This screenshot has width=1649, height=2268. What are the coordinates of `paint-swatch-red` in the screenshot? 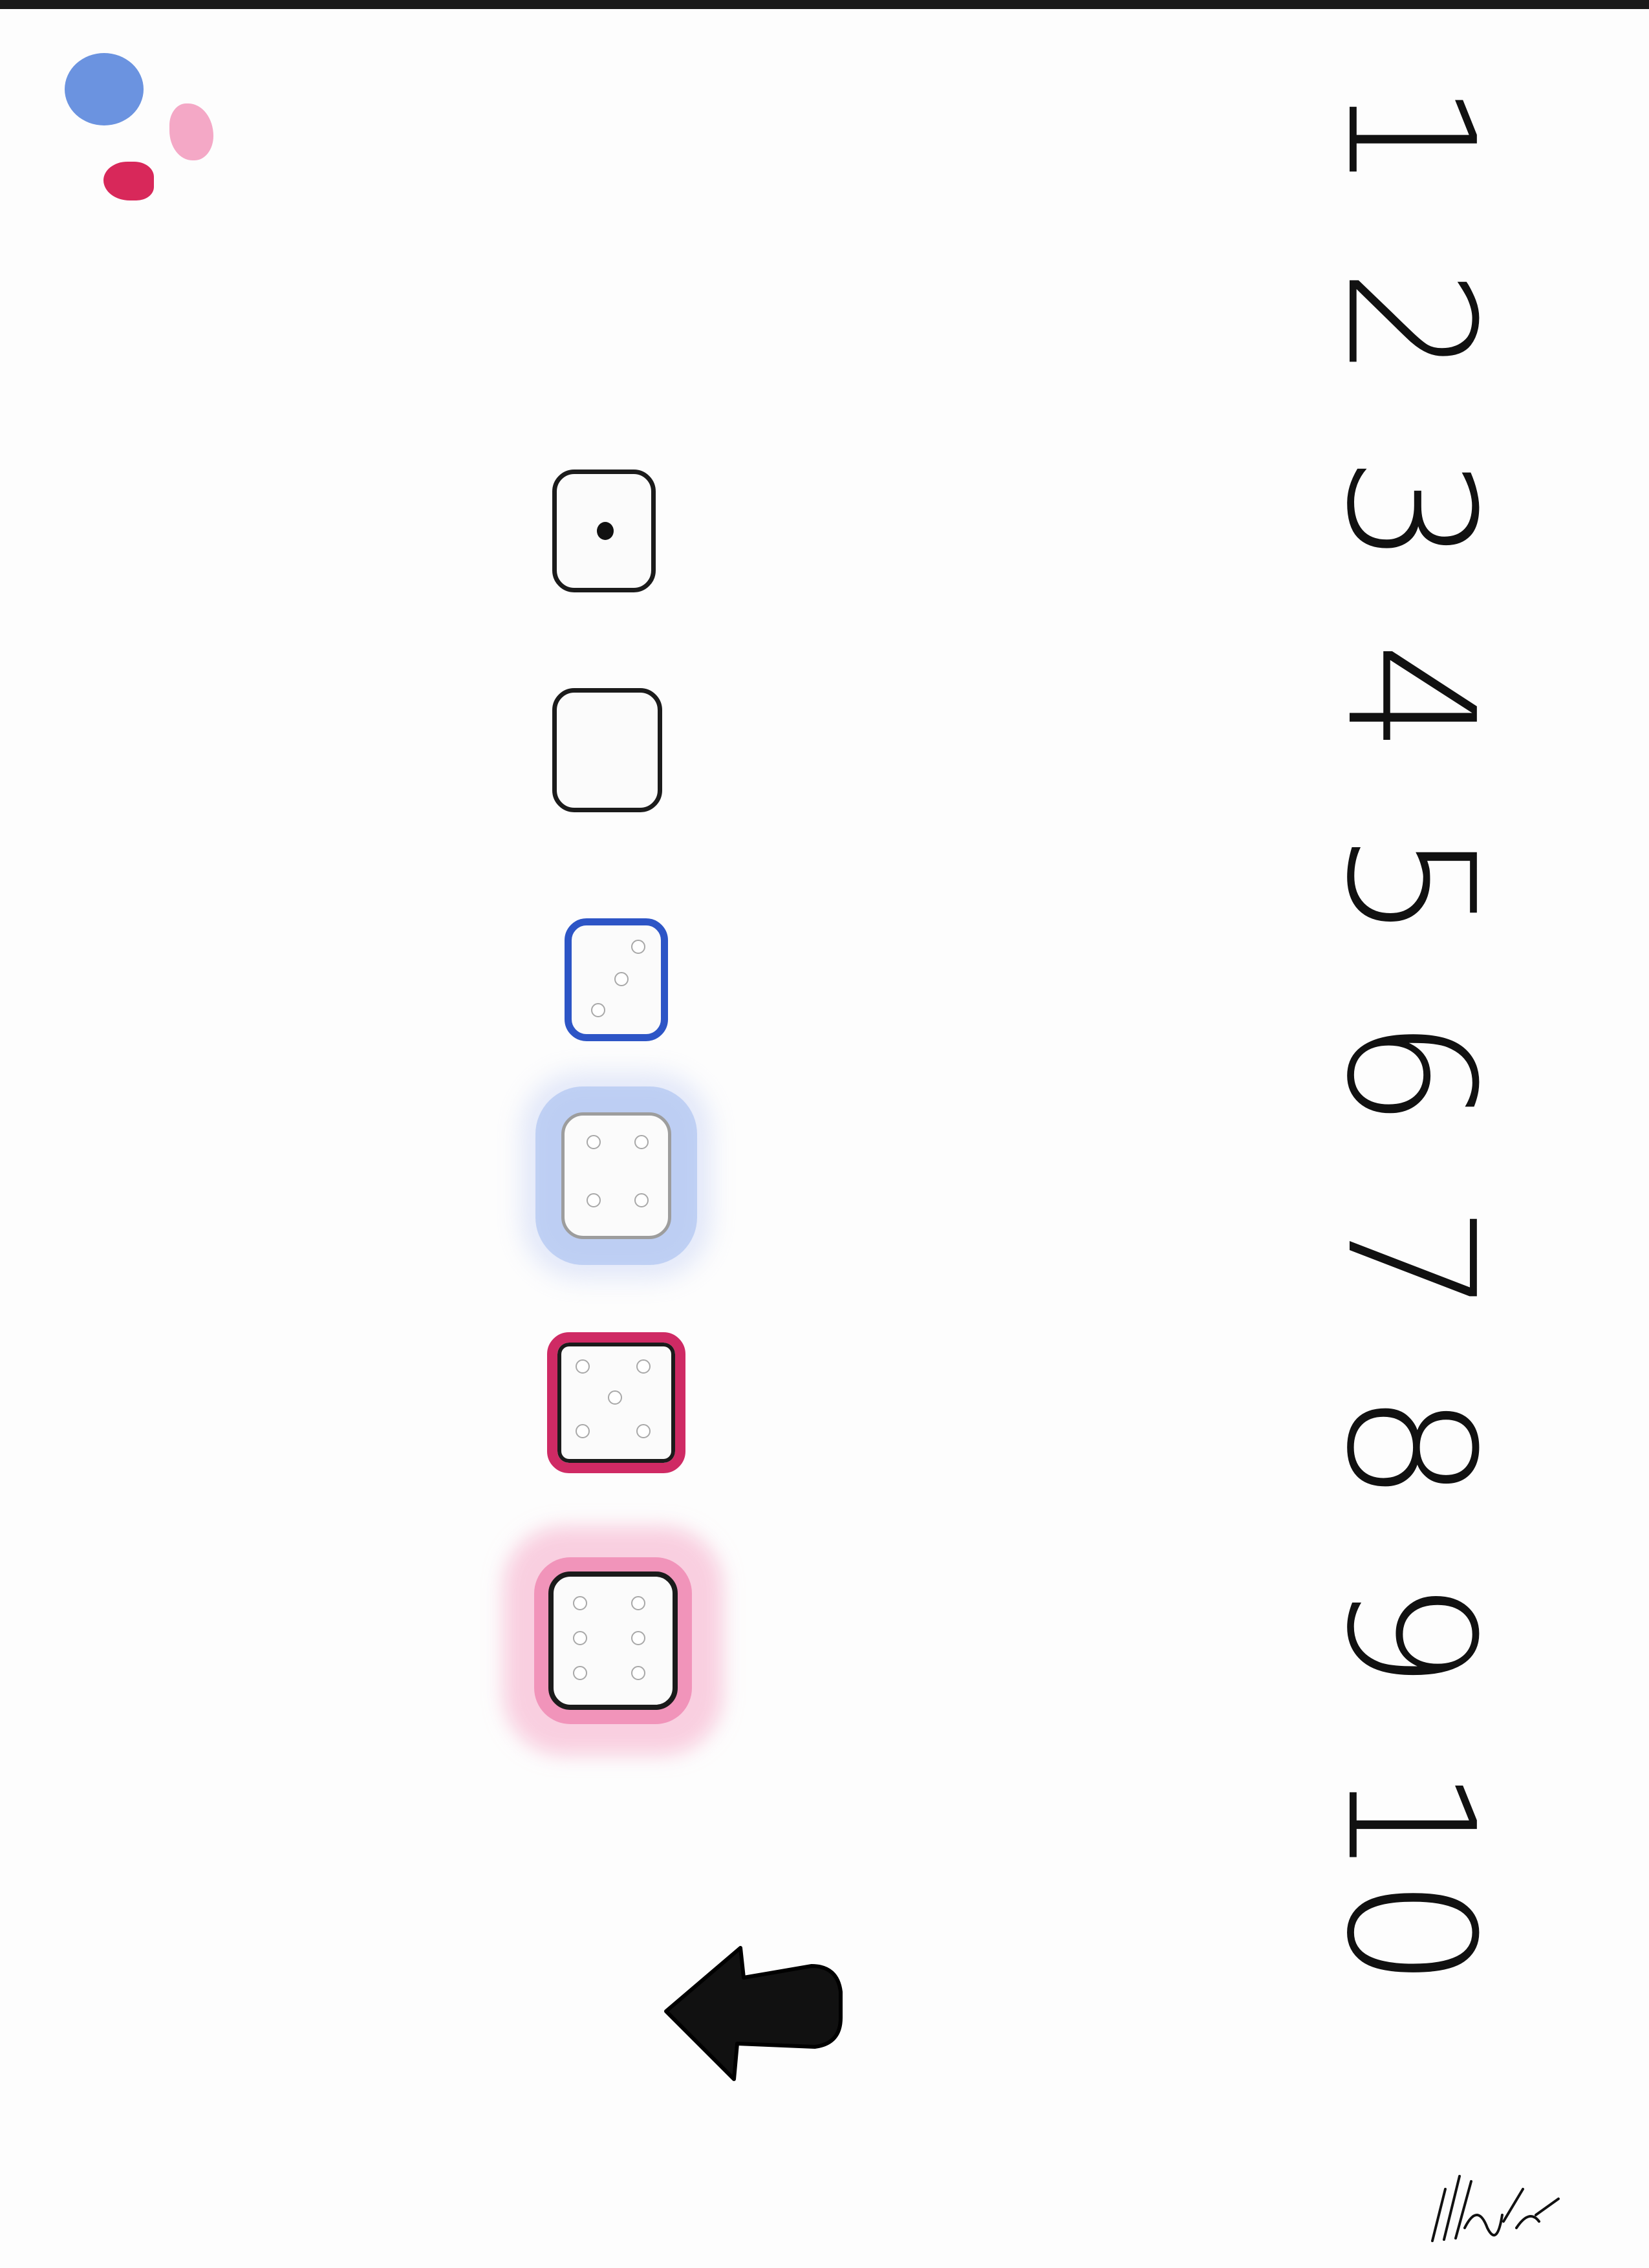 It's located at (128, 181).